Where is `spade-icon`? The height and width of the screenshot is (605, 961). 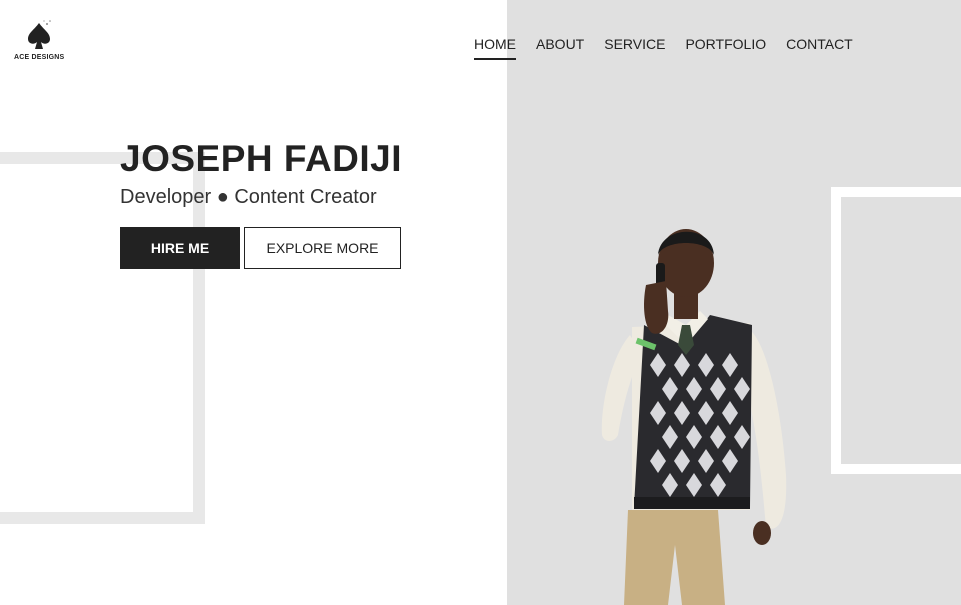
spade-icon is located at coordinates (39, 34).